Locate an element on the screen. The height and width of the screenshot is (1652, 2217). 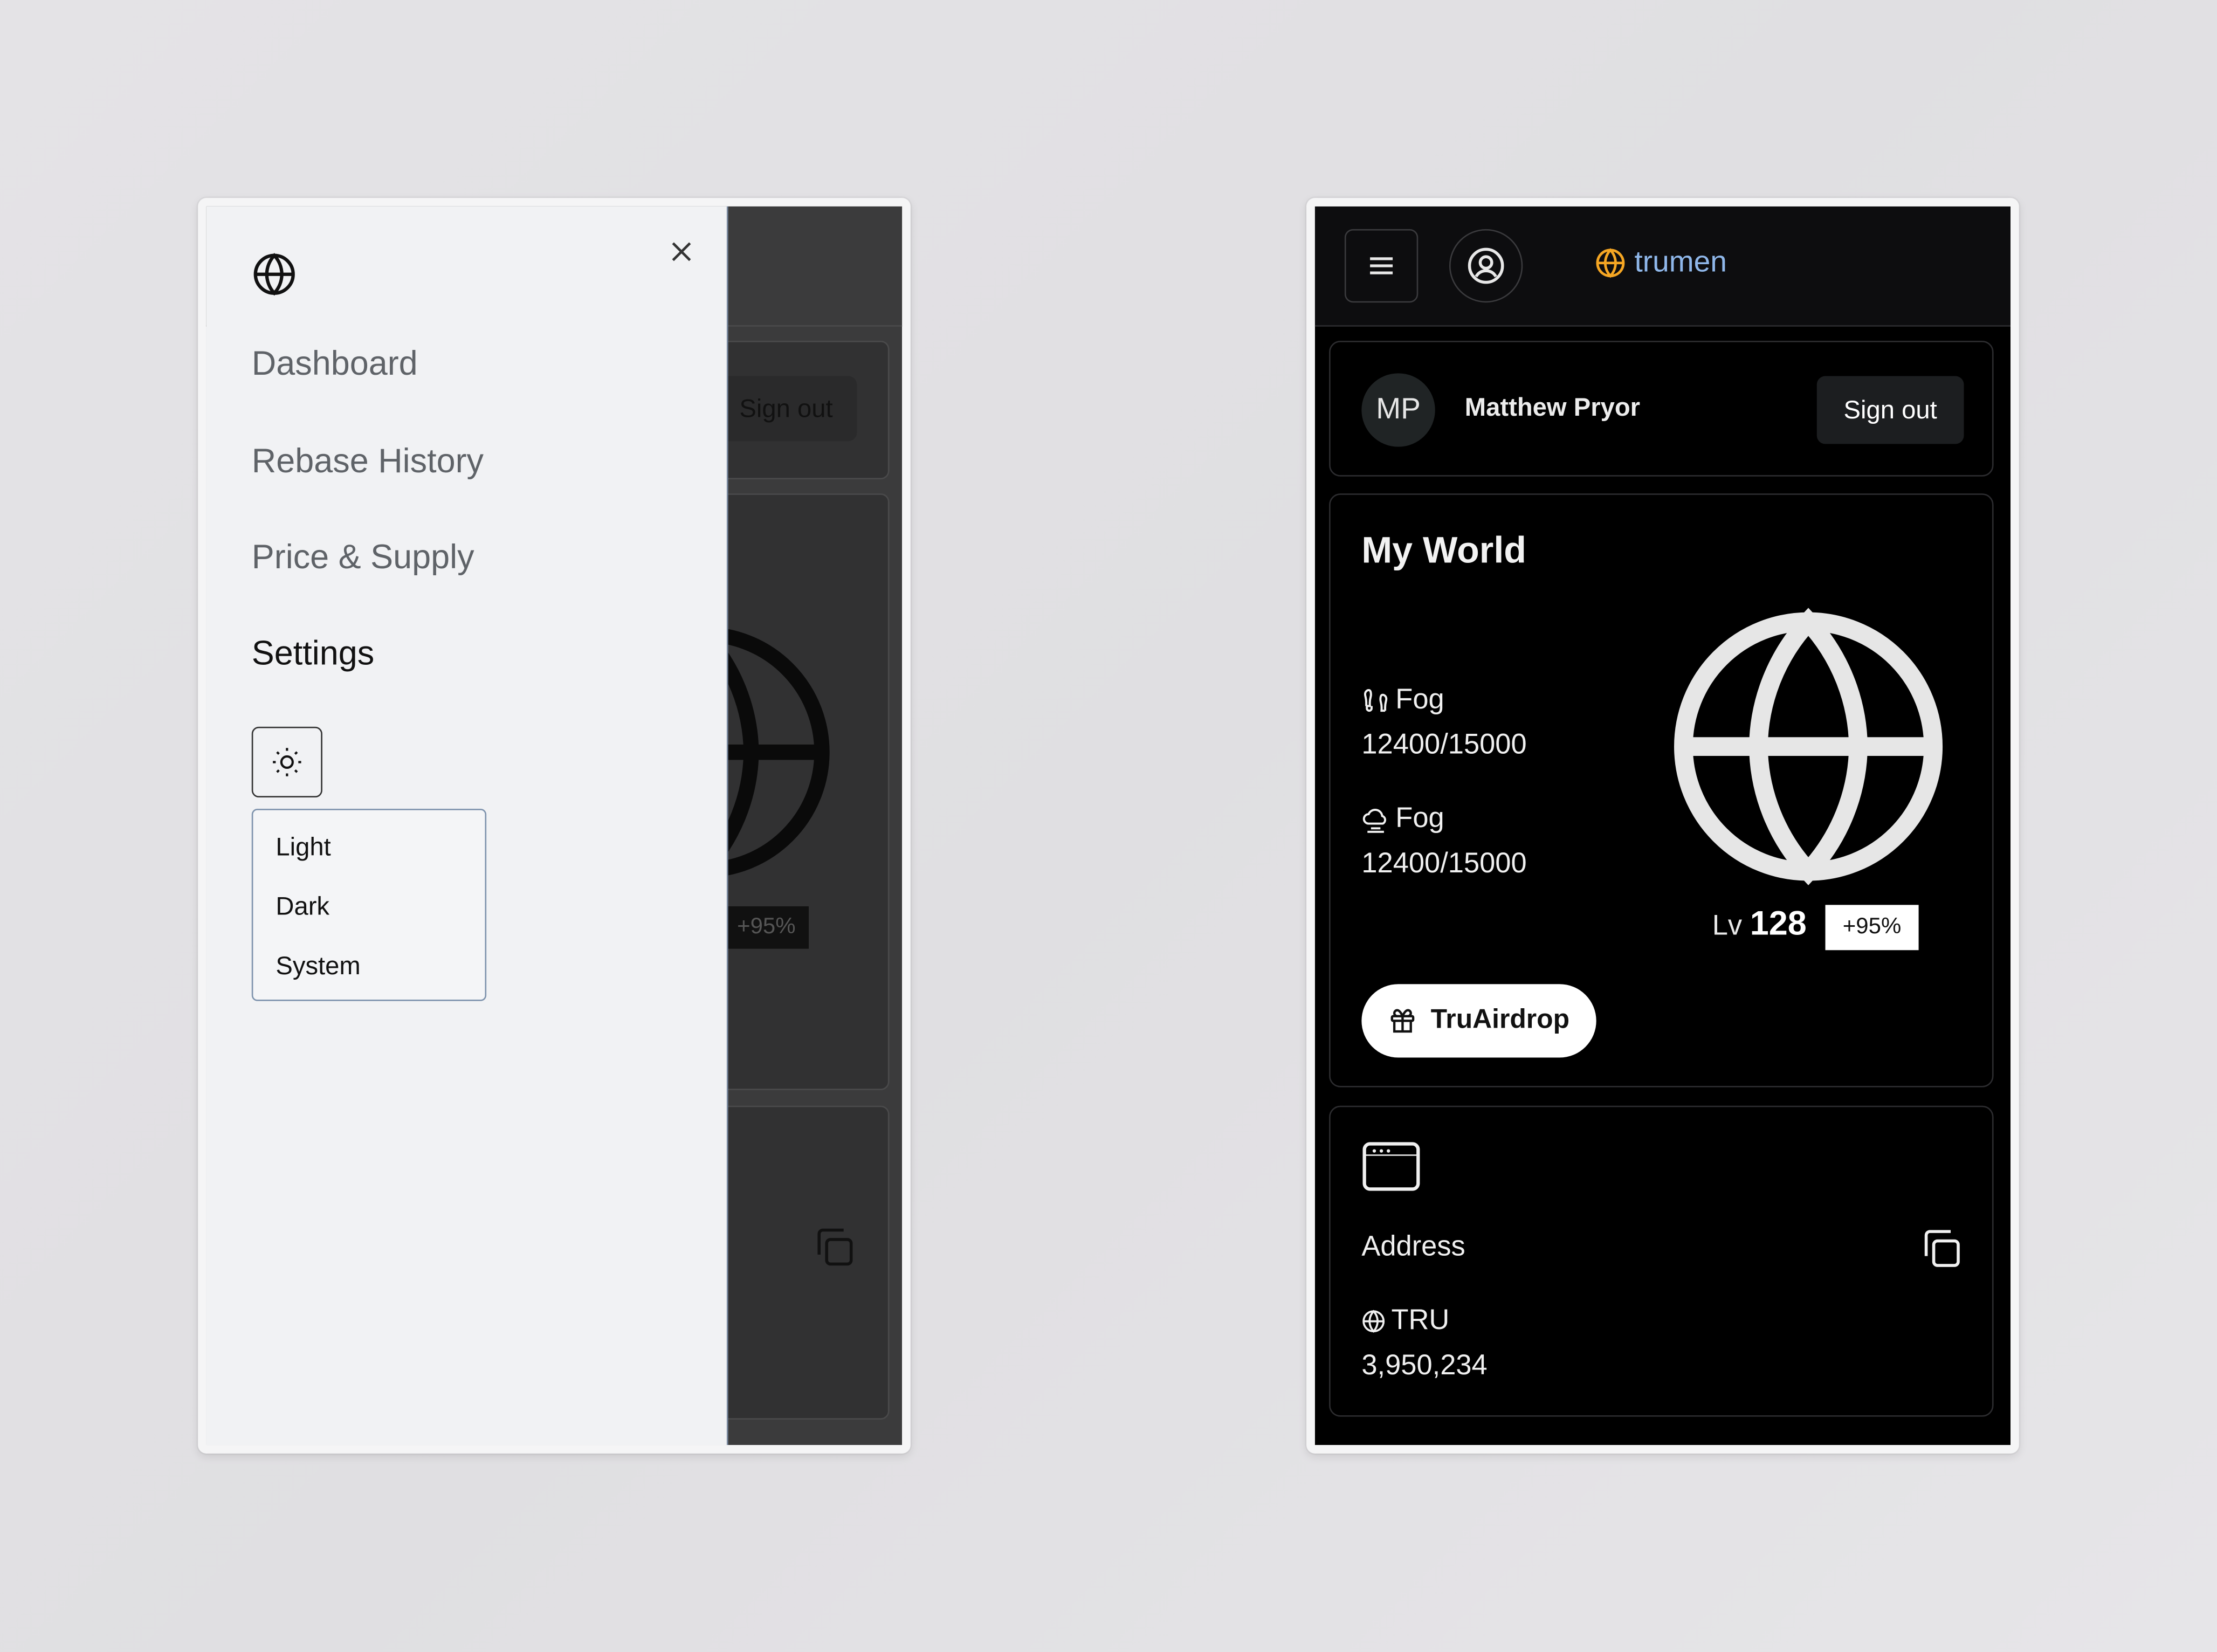
nav-item-dashboard: Dashboard is located at coordinates (335, 364).